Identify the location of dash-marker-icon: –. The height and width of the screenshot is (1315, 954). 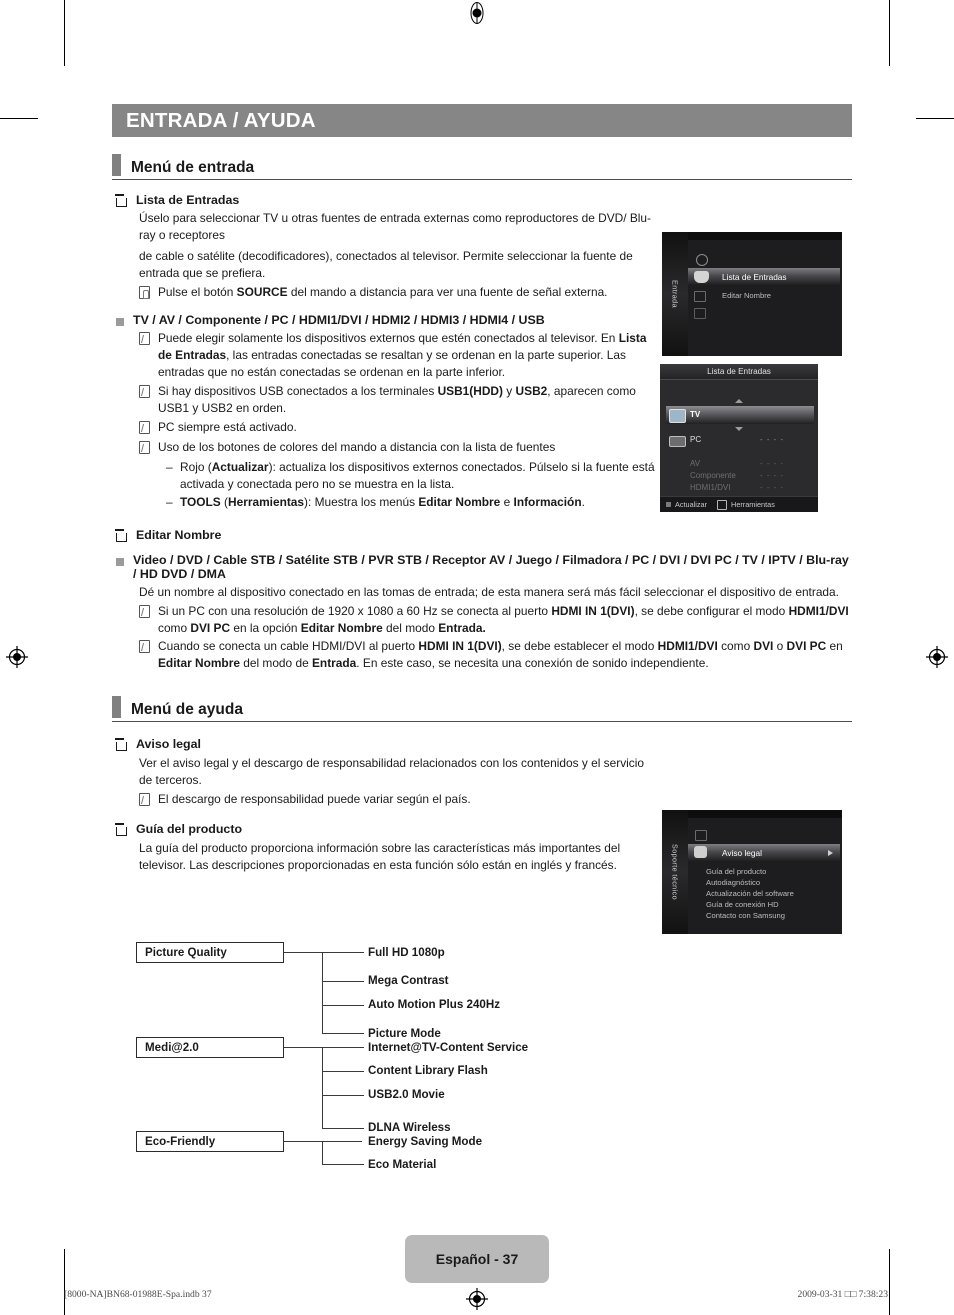
(169, 466).